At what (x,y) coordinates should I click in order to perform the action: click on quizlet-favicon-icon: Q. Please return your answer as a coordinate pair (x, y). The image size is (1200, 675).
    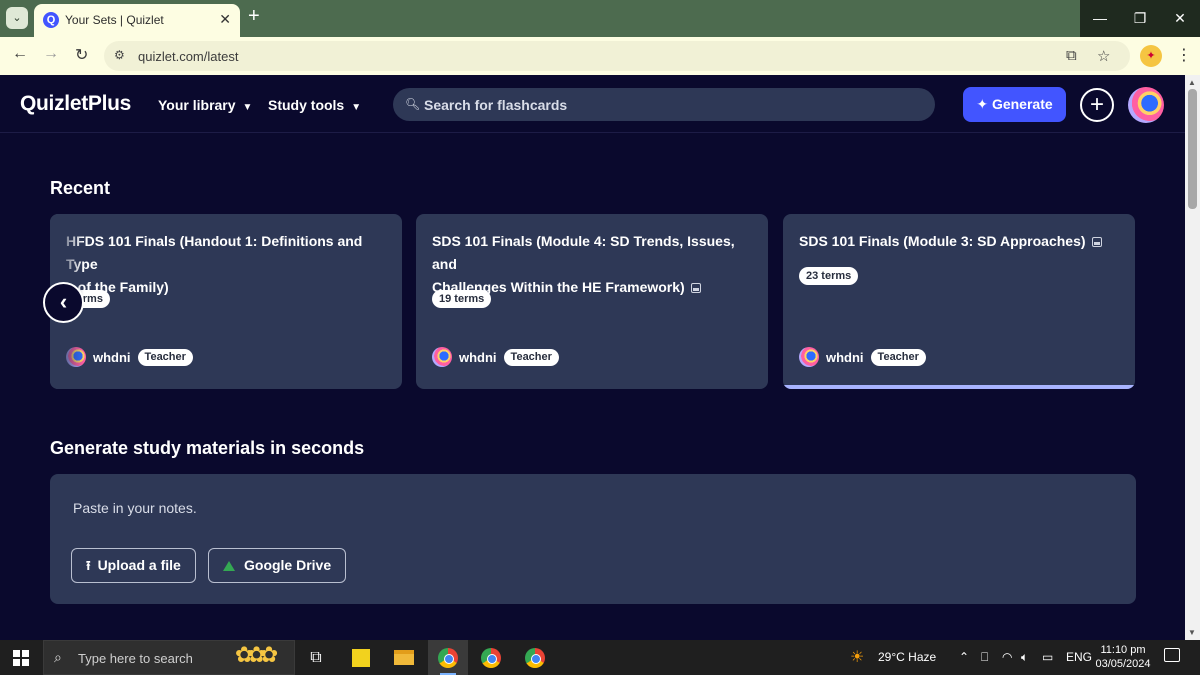
    Looking at the image, I should click on (51, 20).